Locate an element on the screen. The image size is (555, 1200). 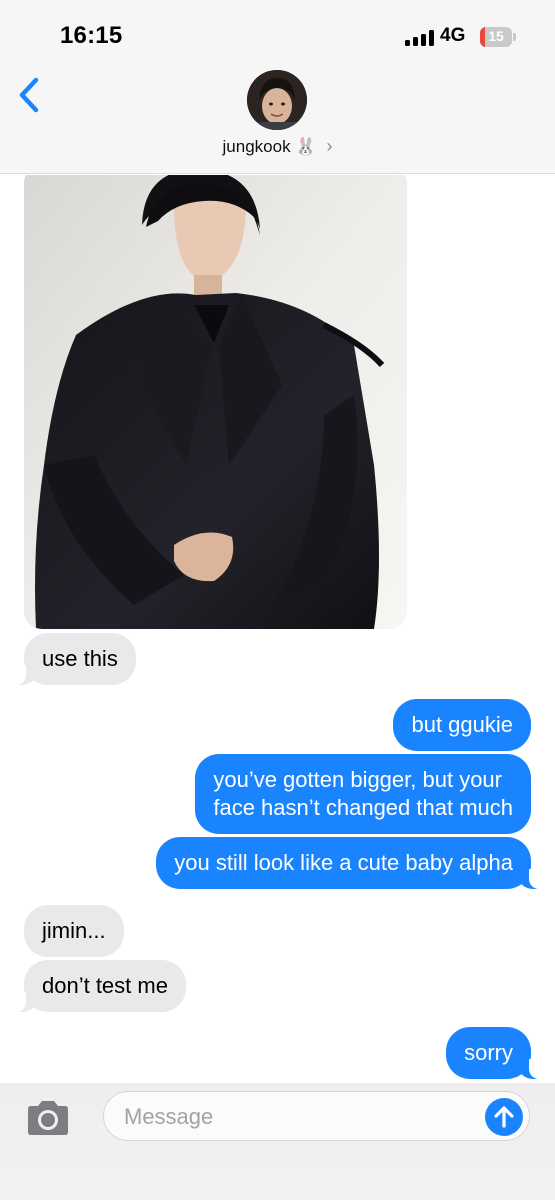
camera-icon is located at coordinates (48, 1118).